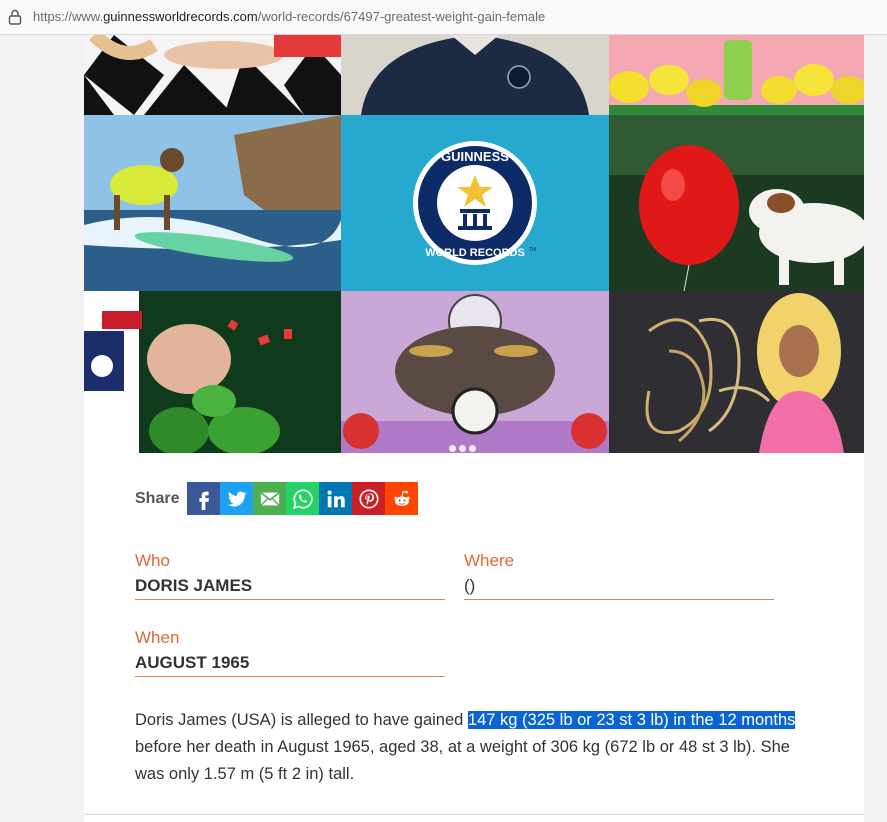  Describe the element at coordinates (290, 651) in the screenshot. I see `when-field: When AUGUST 1965` at that location.